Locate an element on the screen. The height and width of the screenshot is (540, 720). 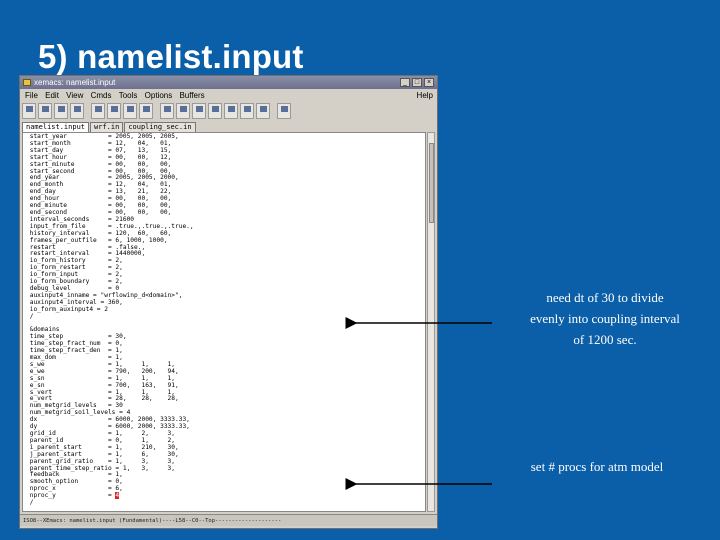
annotation-nproc: set # procs for atm model is located at coordinates (597, 466).